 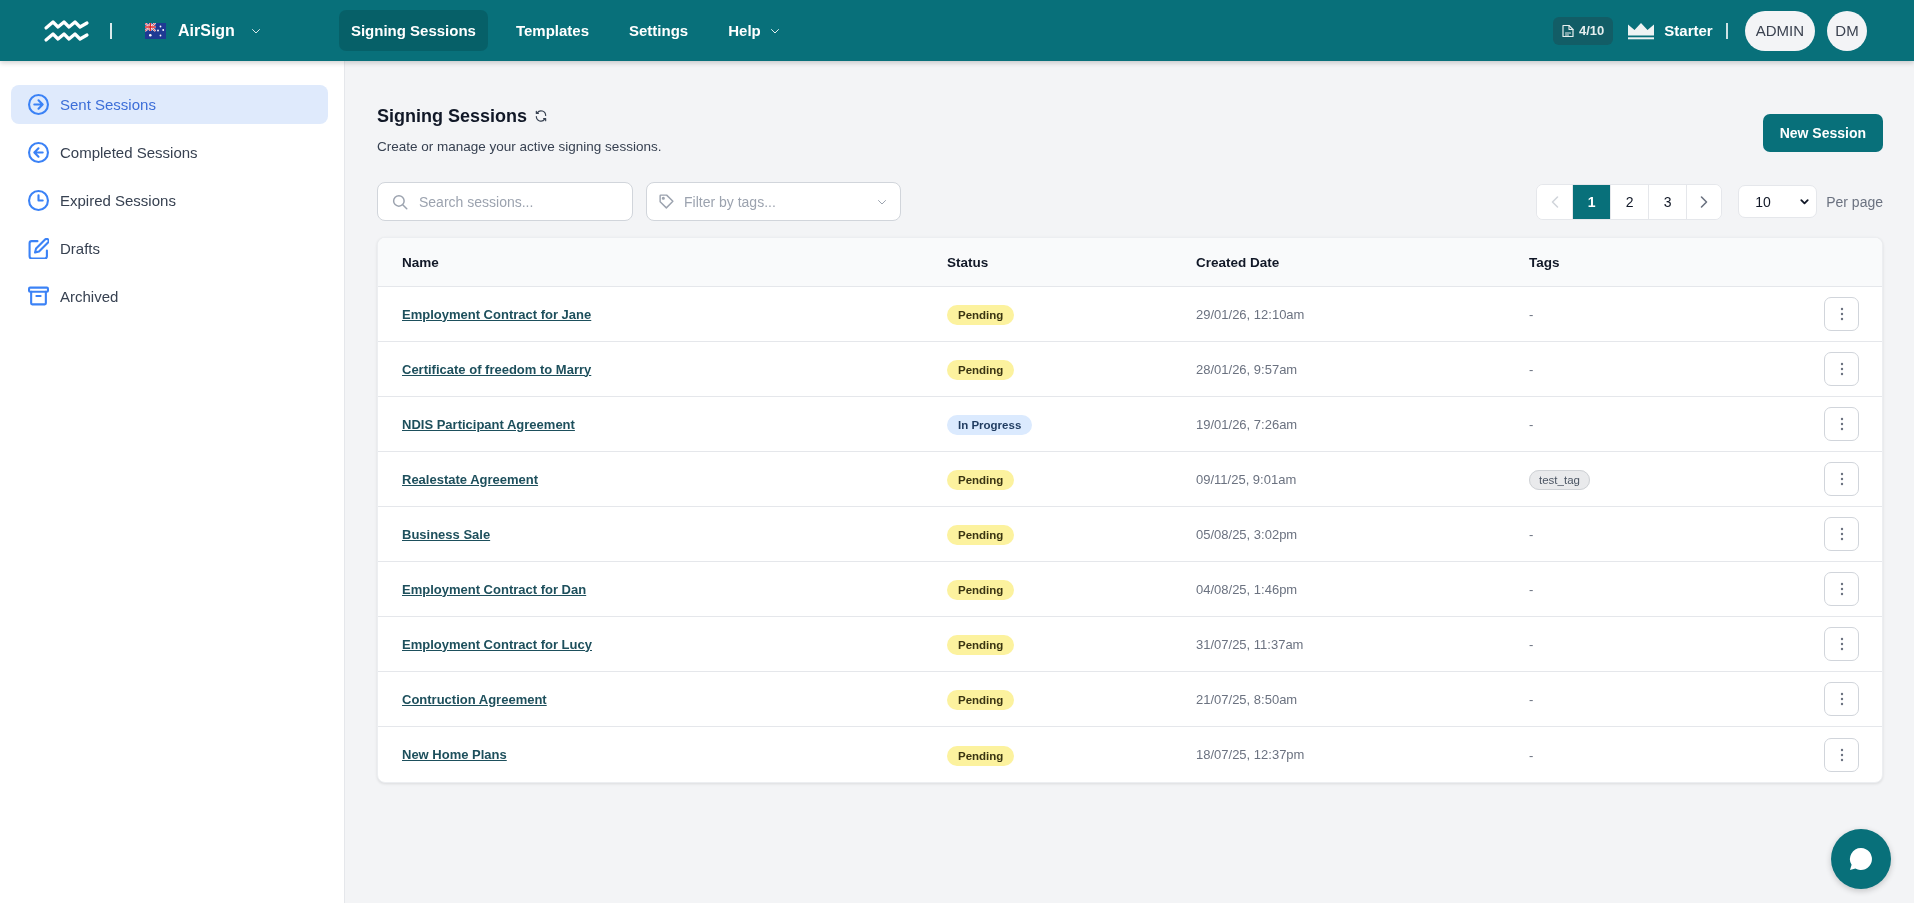 I want to click on document-icon, so click(x=1568, y=30).